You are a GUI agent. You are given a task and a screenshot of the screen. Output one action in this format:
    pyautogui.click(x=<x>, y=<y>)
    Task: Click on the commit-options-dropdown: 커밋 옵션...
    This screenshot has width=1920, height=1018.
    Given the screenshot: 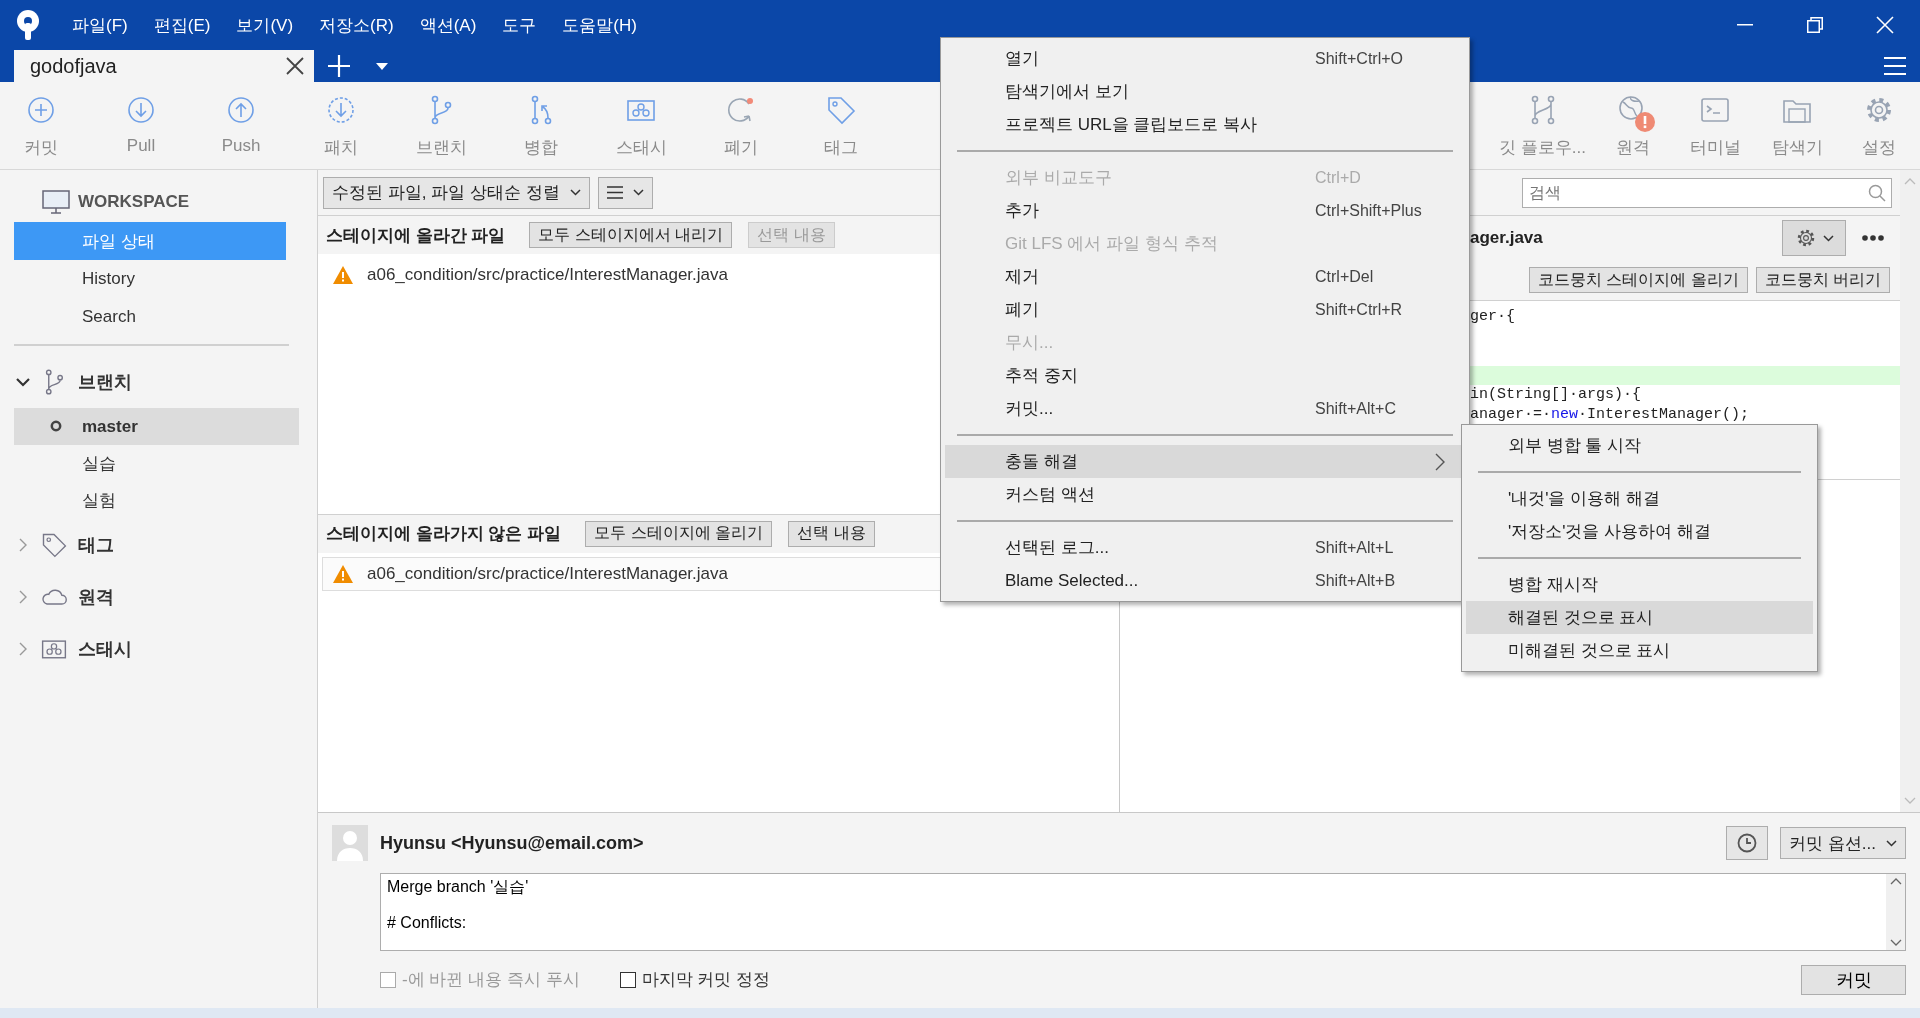 What is the action you would take?
    pyautogui.click(x=1843, y=843)
    